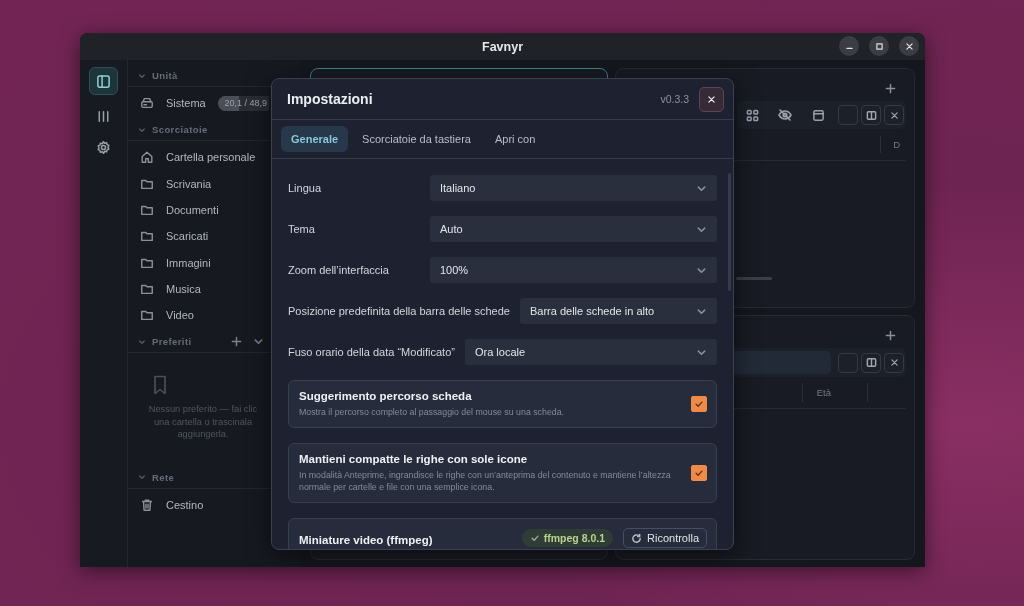  What do you see at coordinates (188, 262) in the screenshot?
I see `sidebar-item: Immagini` at bounding box center [188, 262].